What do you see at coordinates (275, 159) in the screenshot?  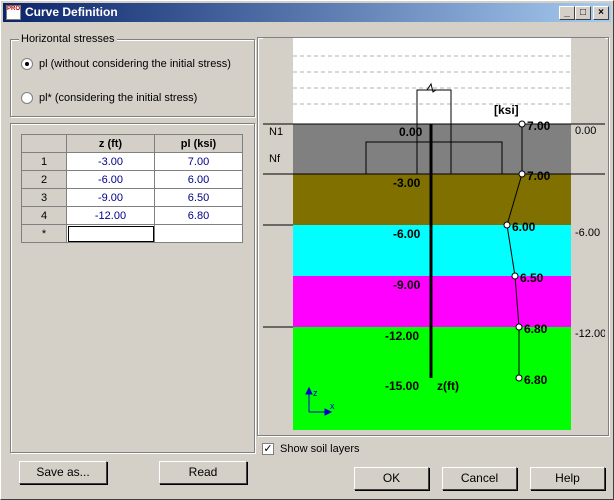 I see `level-nf-label: Nf` at bounding box center [275, 159].